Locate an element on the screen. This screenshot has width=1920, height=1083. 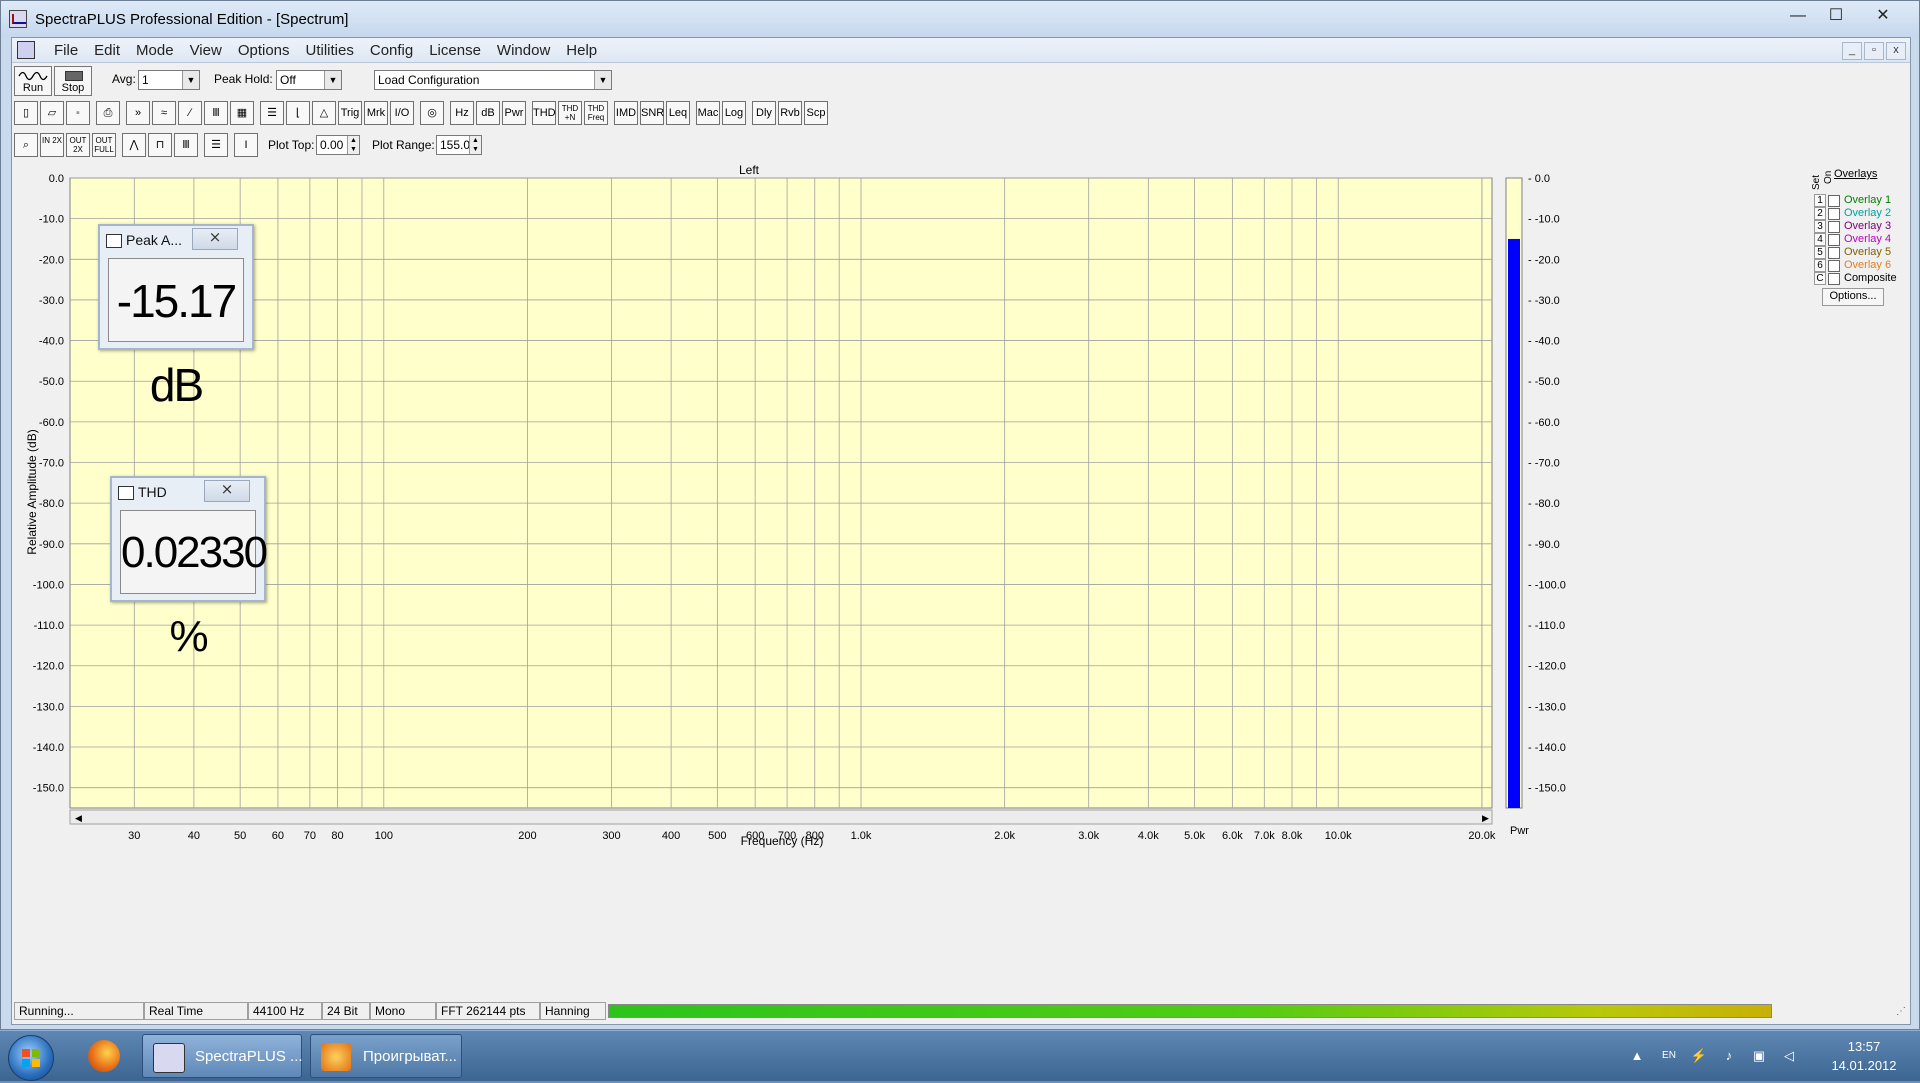
menu-options: Options is located at coordinates (264, 50).